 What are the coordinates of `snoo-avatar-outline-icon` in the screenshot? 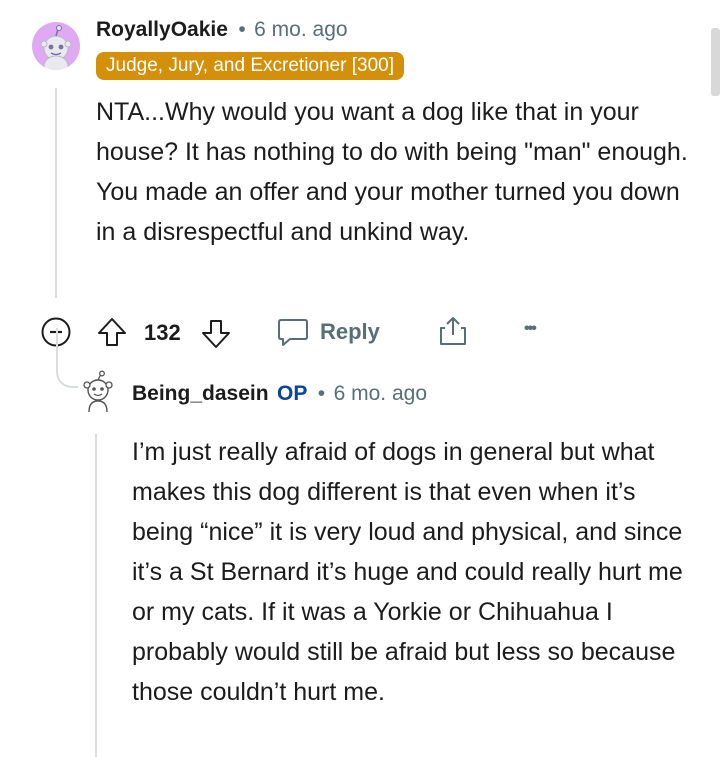 It's located at (98, 392).